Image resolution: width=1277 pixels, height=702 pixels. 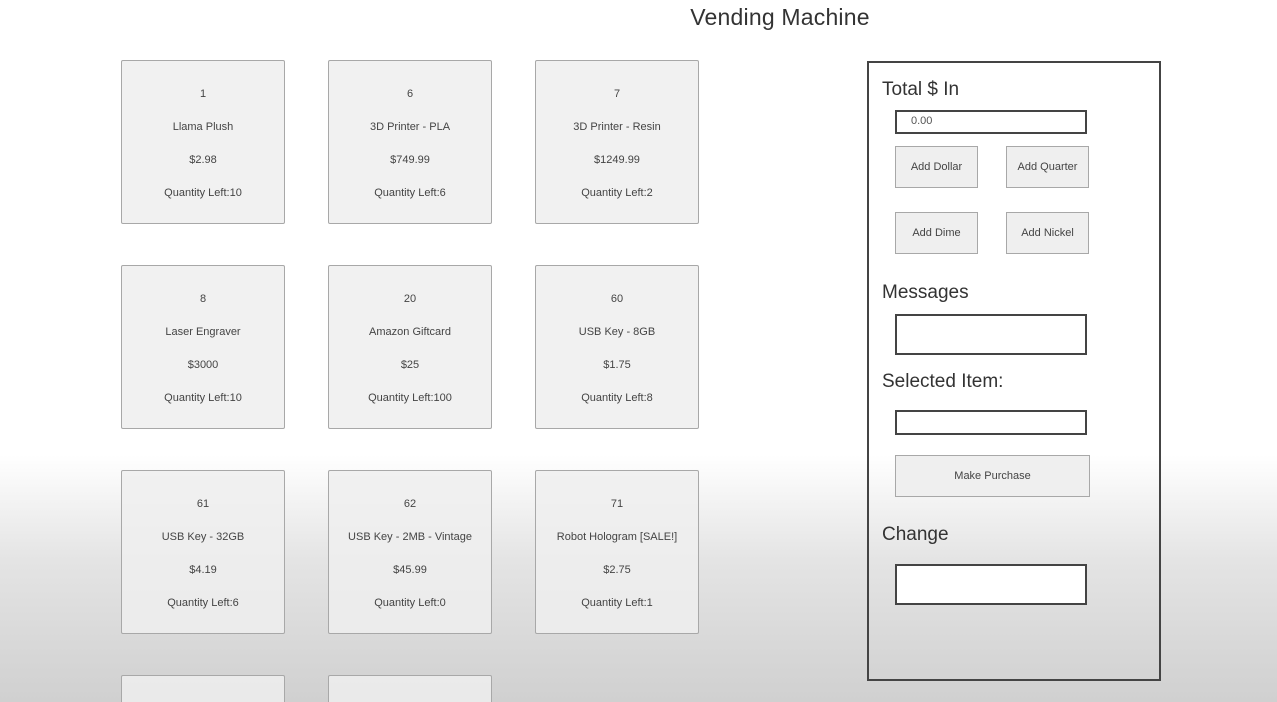 I want to click on item-price: $2.98, so click(x=203, y=160).